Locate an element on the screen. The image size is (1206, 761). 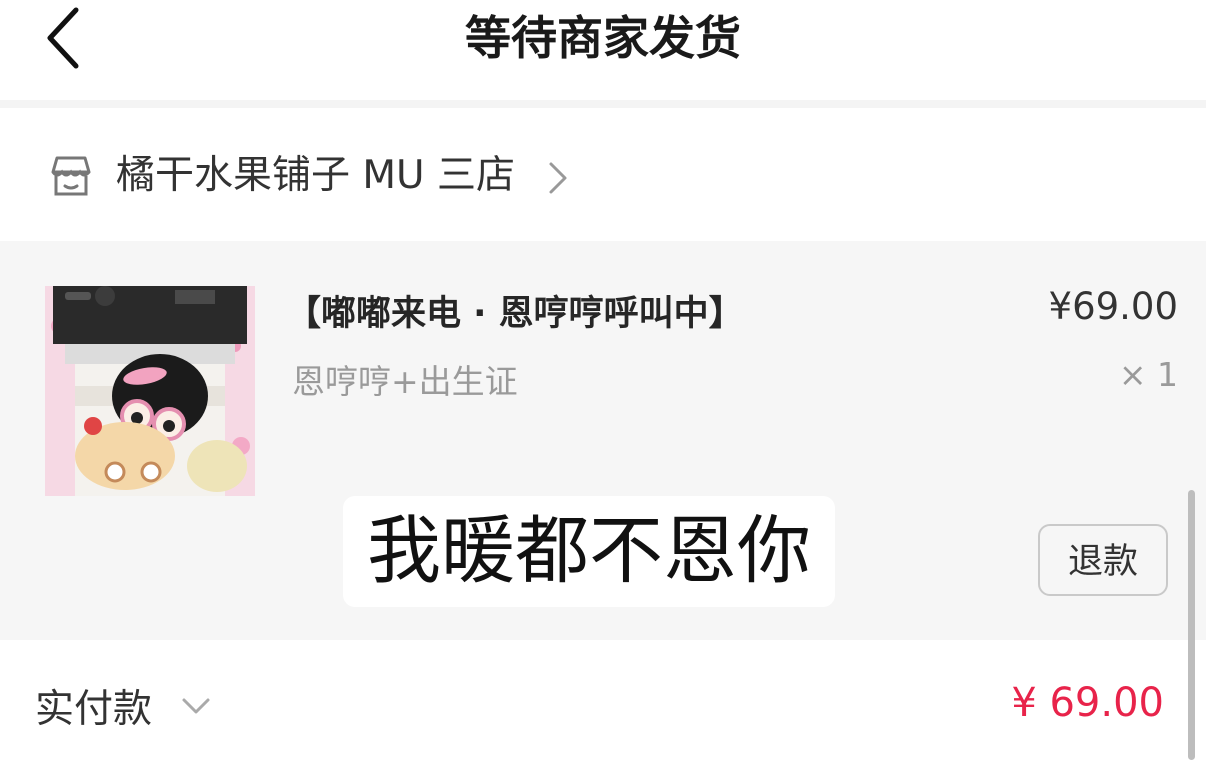
total-label: 实付款 is located at coordinates (93, 706).